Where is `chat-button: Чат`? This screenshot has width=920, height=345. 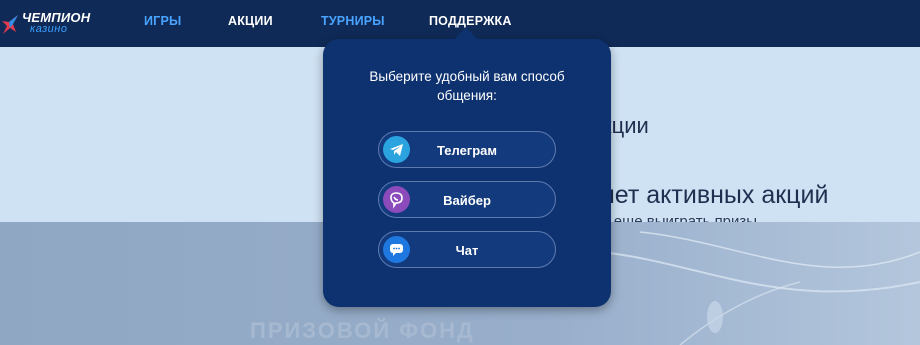 chat-button: Чат is located at coordinates (467, 249).